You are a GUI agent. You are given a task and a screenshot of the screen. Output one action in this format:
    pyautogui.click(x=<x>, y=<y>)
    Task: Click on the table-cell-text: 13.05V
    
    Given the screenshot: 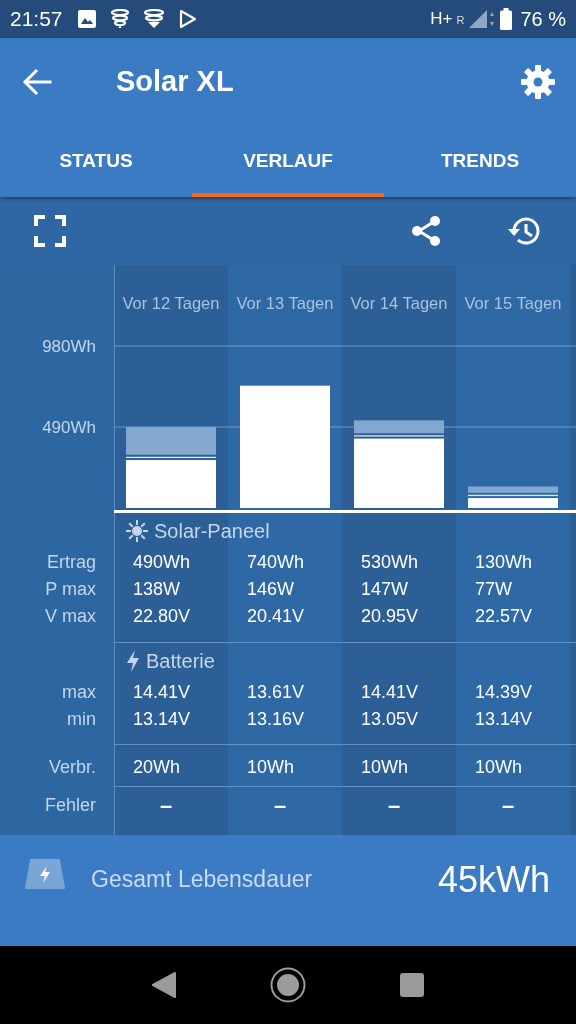 What is the action you would take?
    pyautogui.click(x=390, y=719)
    